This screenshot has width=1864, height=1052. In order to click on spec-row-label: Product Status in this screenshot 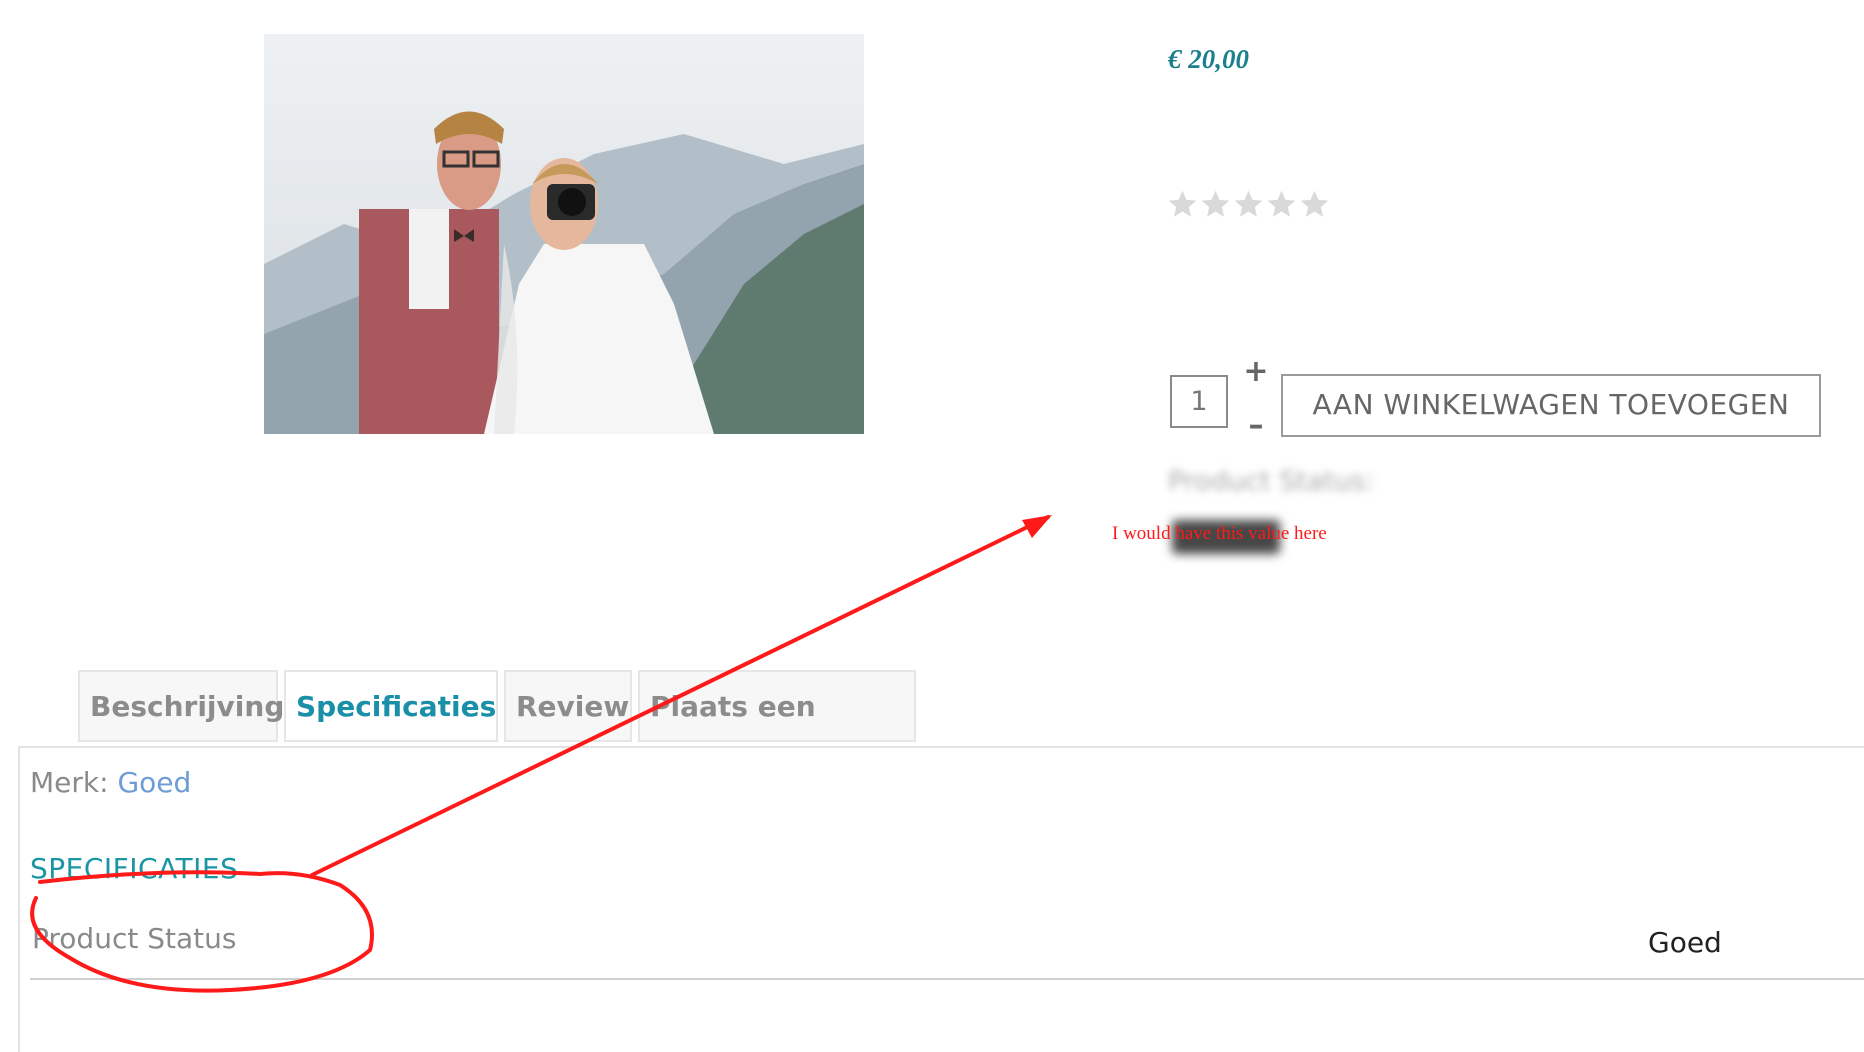, I will do `click(134, 938)`.